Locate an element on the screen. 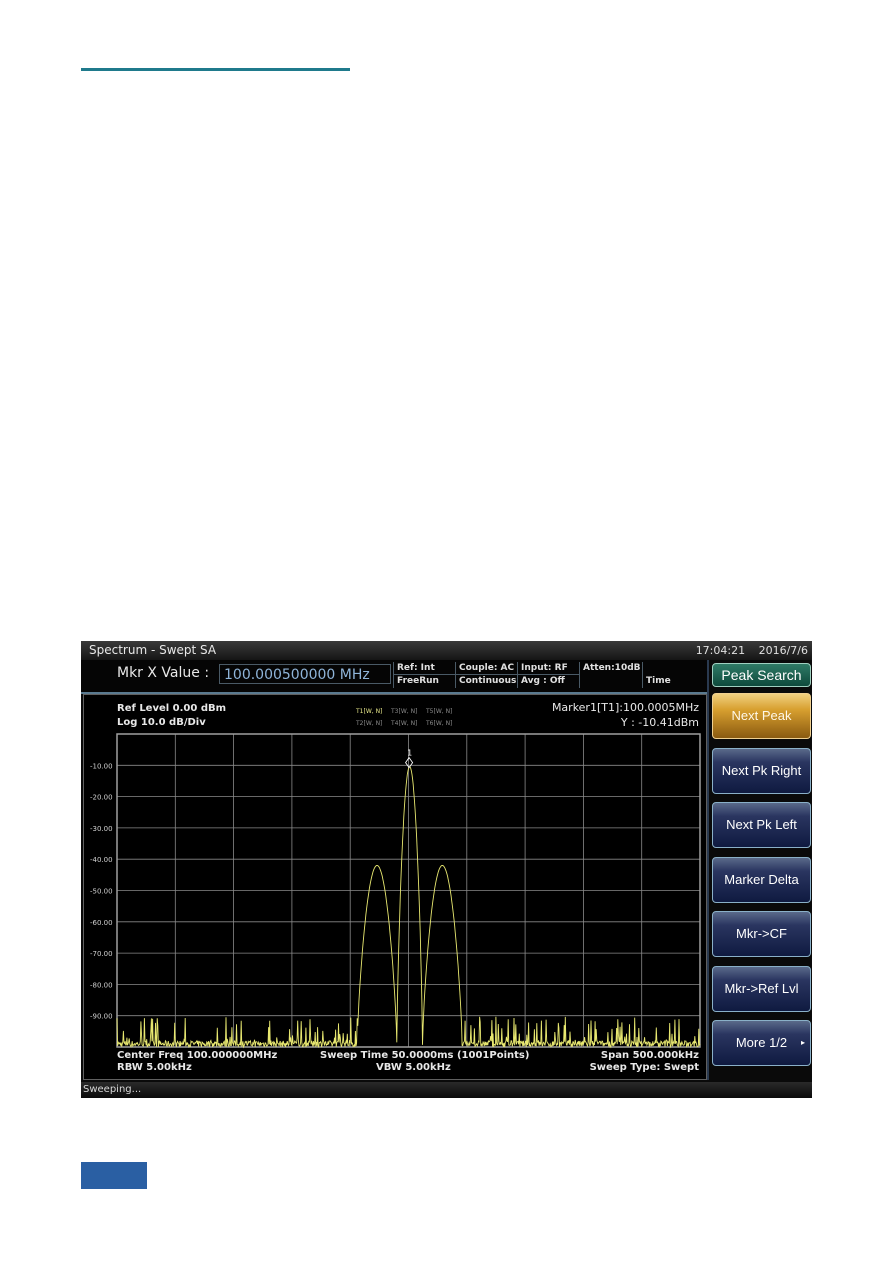 Image resolution: width=893 pixels, height=1263 pixels. y-tick-label: -10.00 is located at coordinates (101, 766).